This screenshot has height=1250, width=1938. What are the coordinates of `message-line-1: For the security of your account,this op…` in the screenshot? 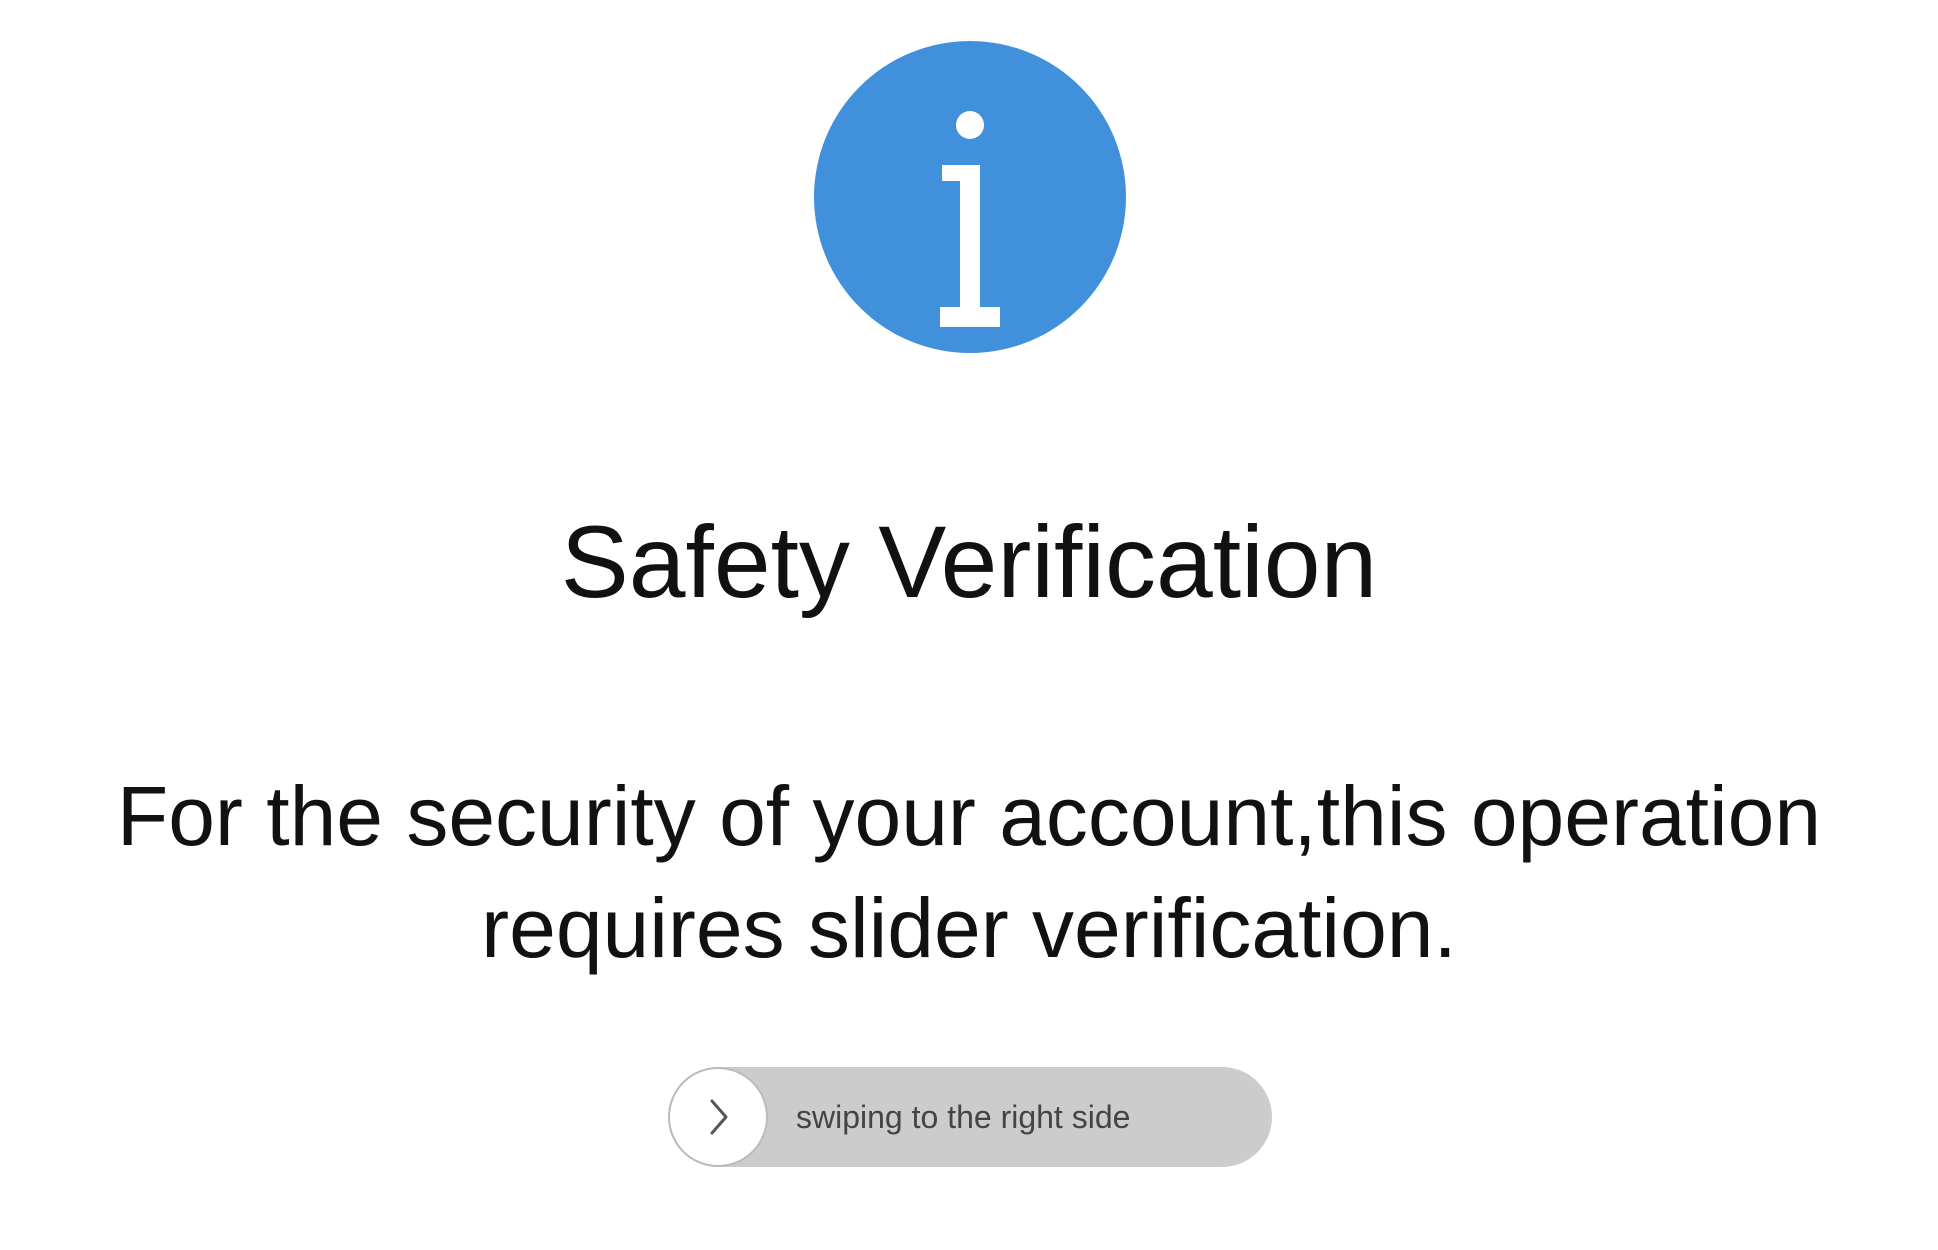 It's located at (969, 816).